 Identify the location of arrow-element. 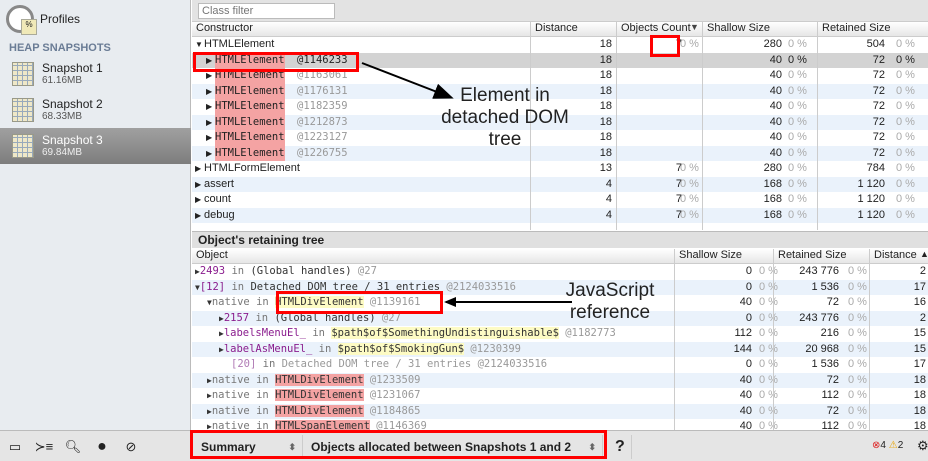
(407, 80).